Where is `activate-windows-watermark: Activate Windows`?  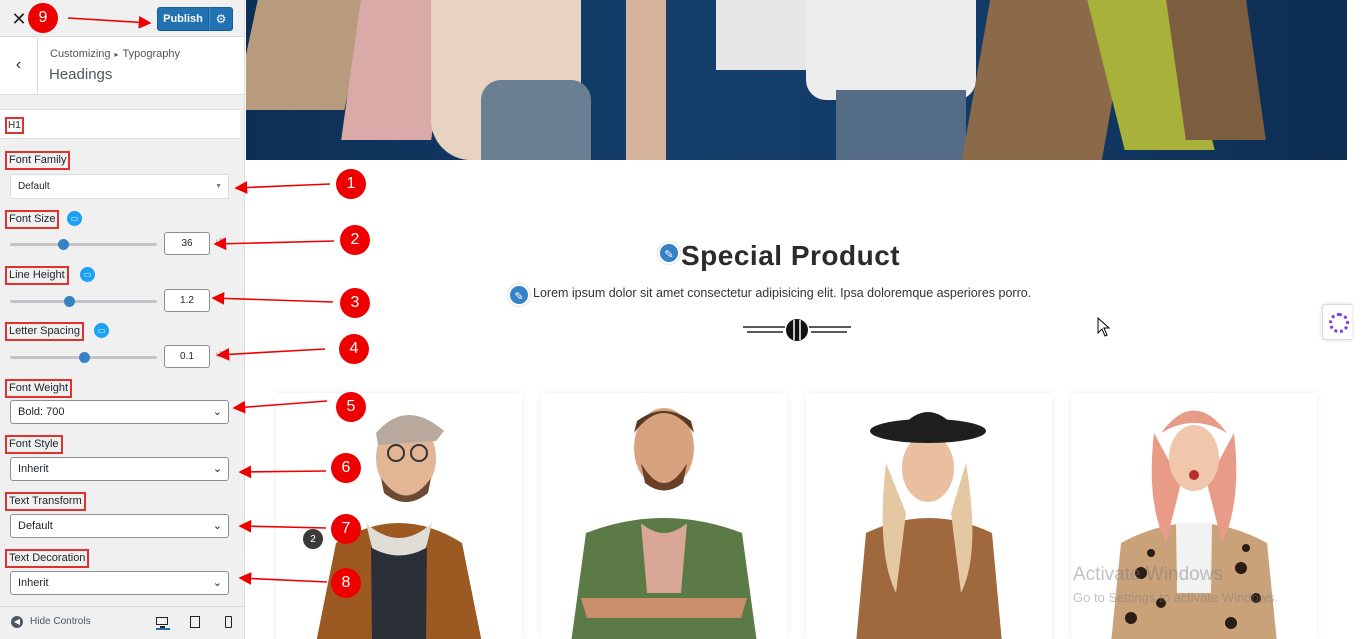
activate-windows-watermark: Activate Windows is located at coordinates (1148, 574).